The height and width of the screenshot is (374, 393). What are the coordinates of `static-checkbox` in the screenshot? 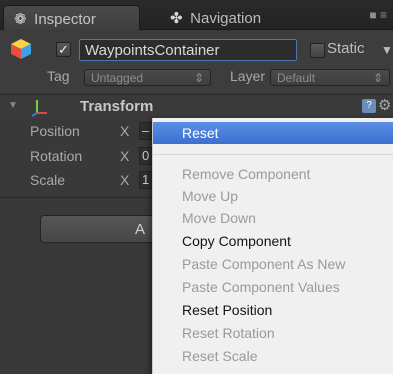 It's located at (317, 50).